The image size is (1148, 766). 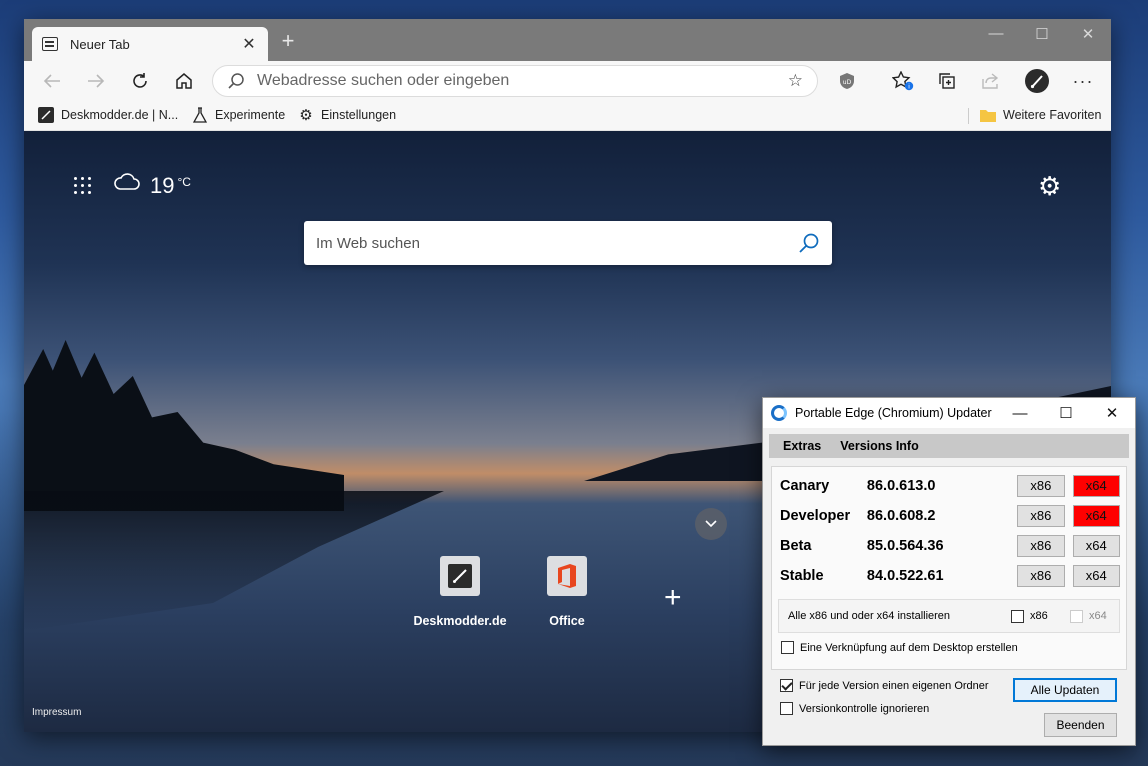 What do you see at coordinates (1042, 34) in the screenshot?
I see `maximize-button: ☐` at bounding box center [1042, 34].